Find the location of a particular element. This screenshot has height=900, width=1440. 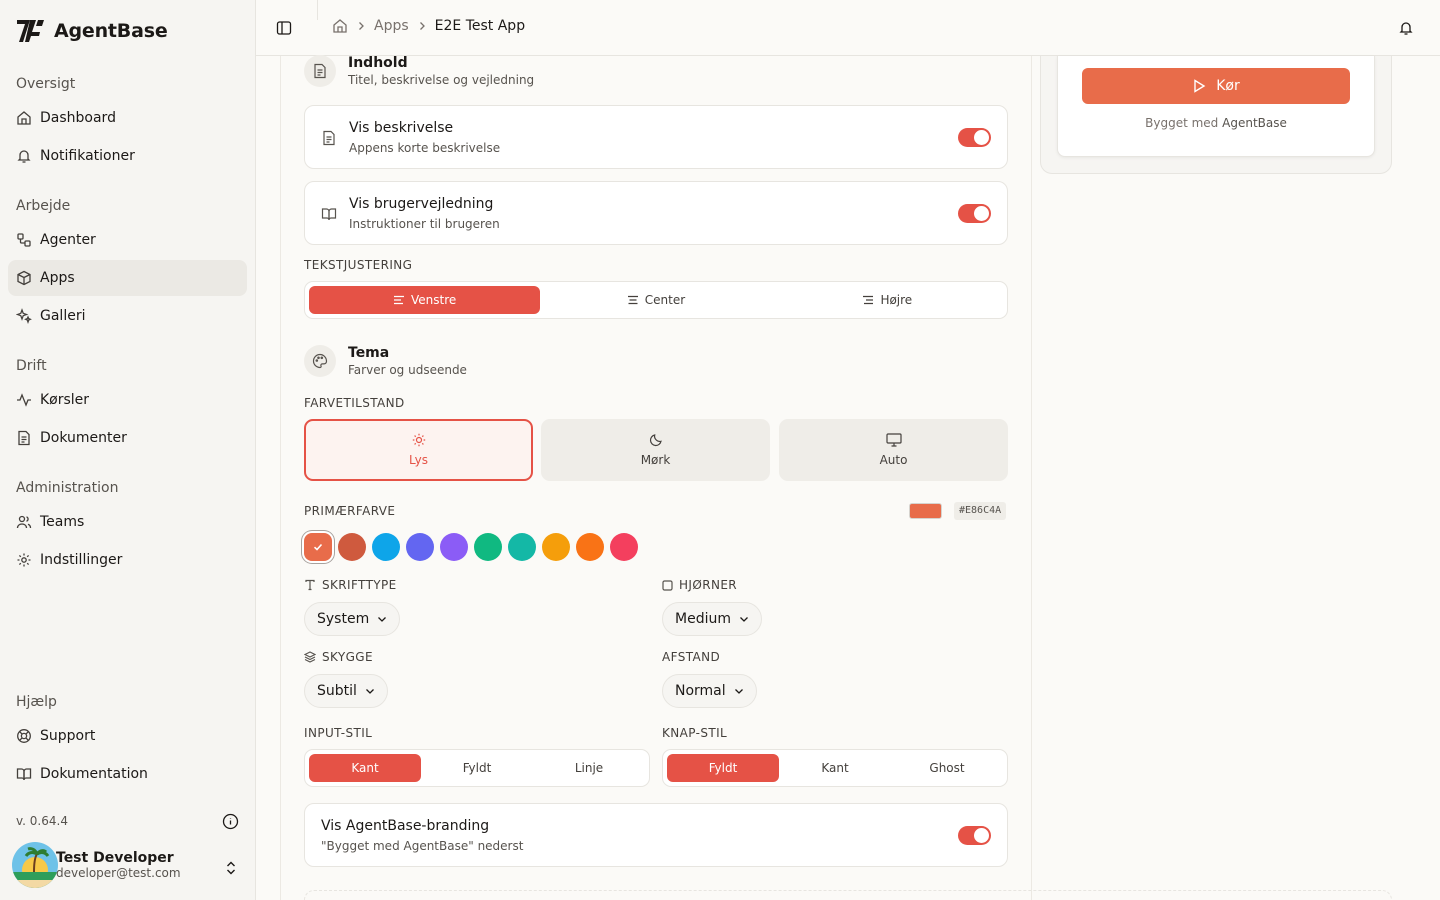

sidebar-item-label: Indstillinger is located at coordinates (81, 560).